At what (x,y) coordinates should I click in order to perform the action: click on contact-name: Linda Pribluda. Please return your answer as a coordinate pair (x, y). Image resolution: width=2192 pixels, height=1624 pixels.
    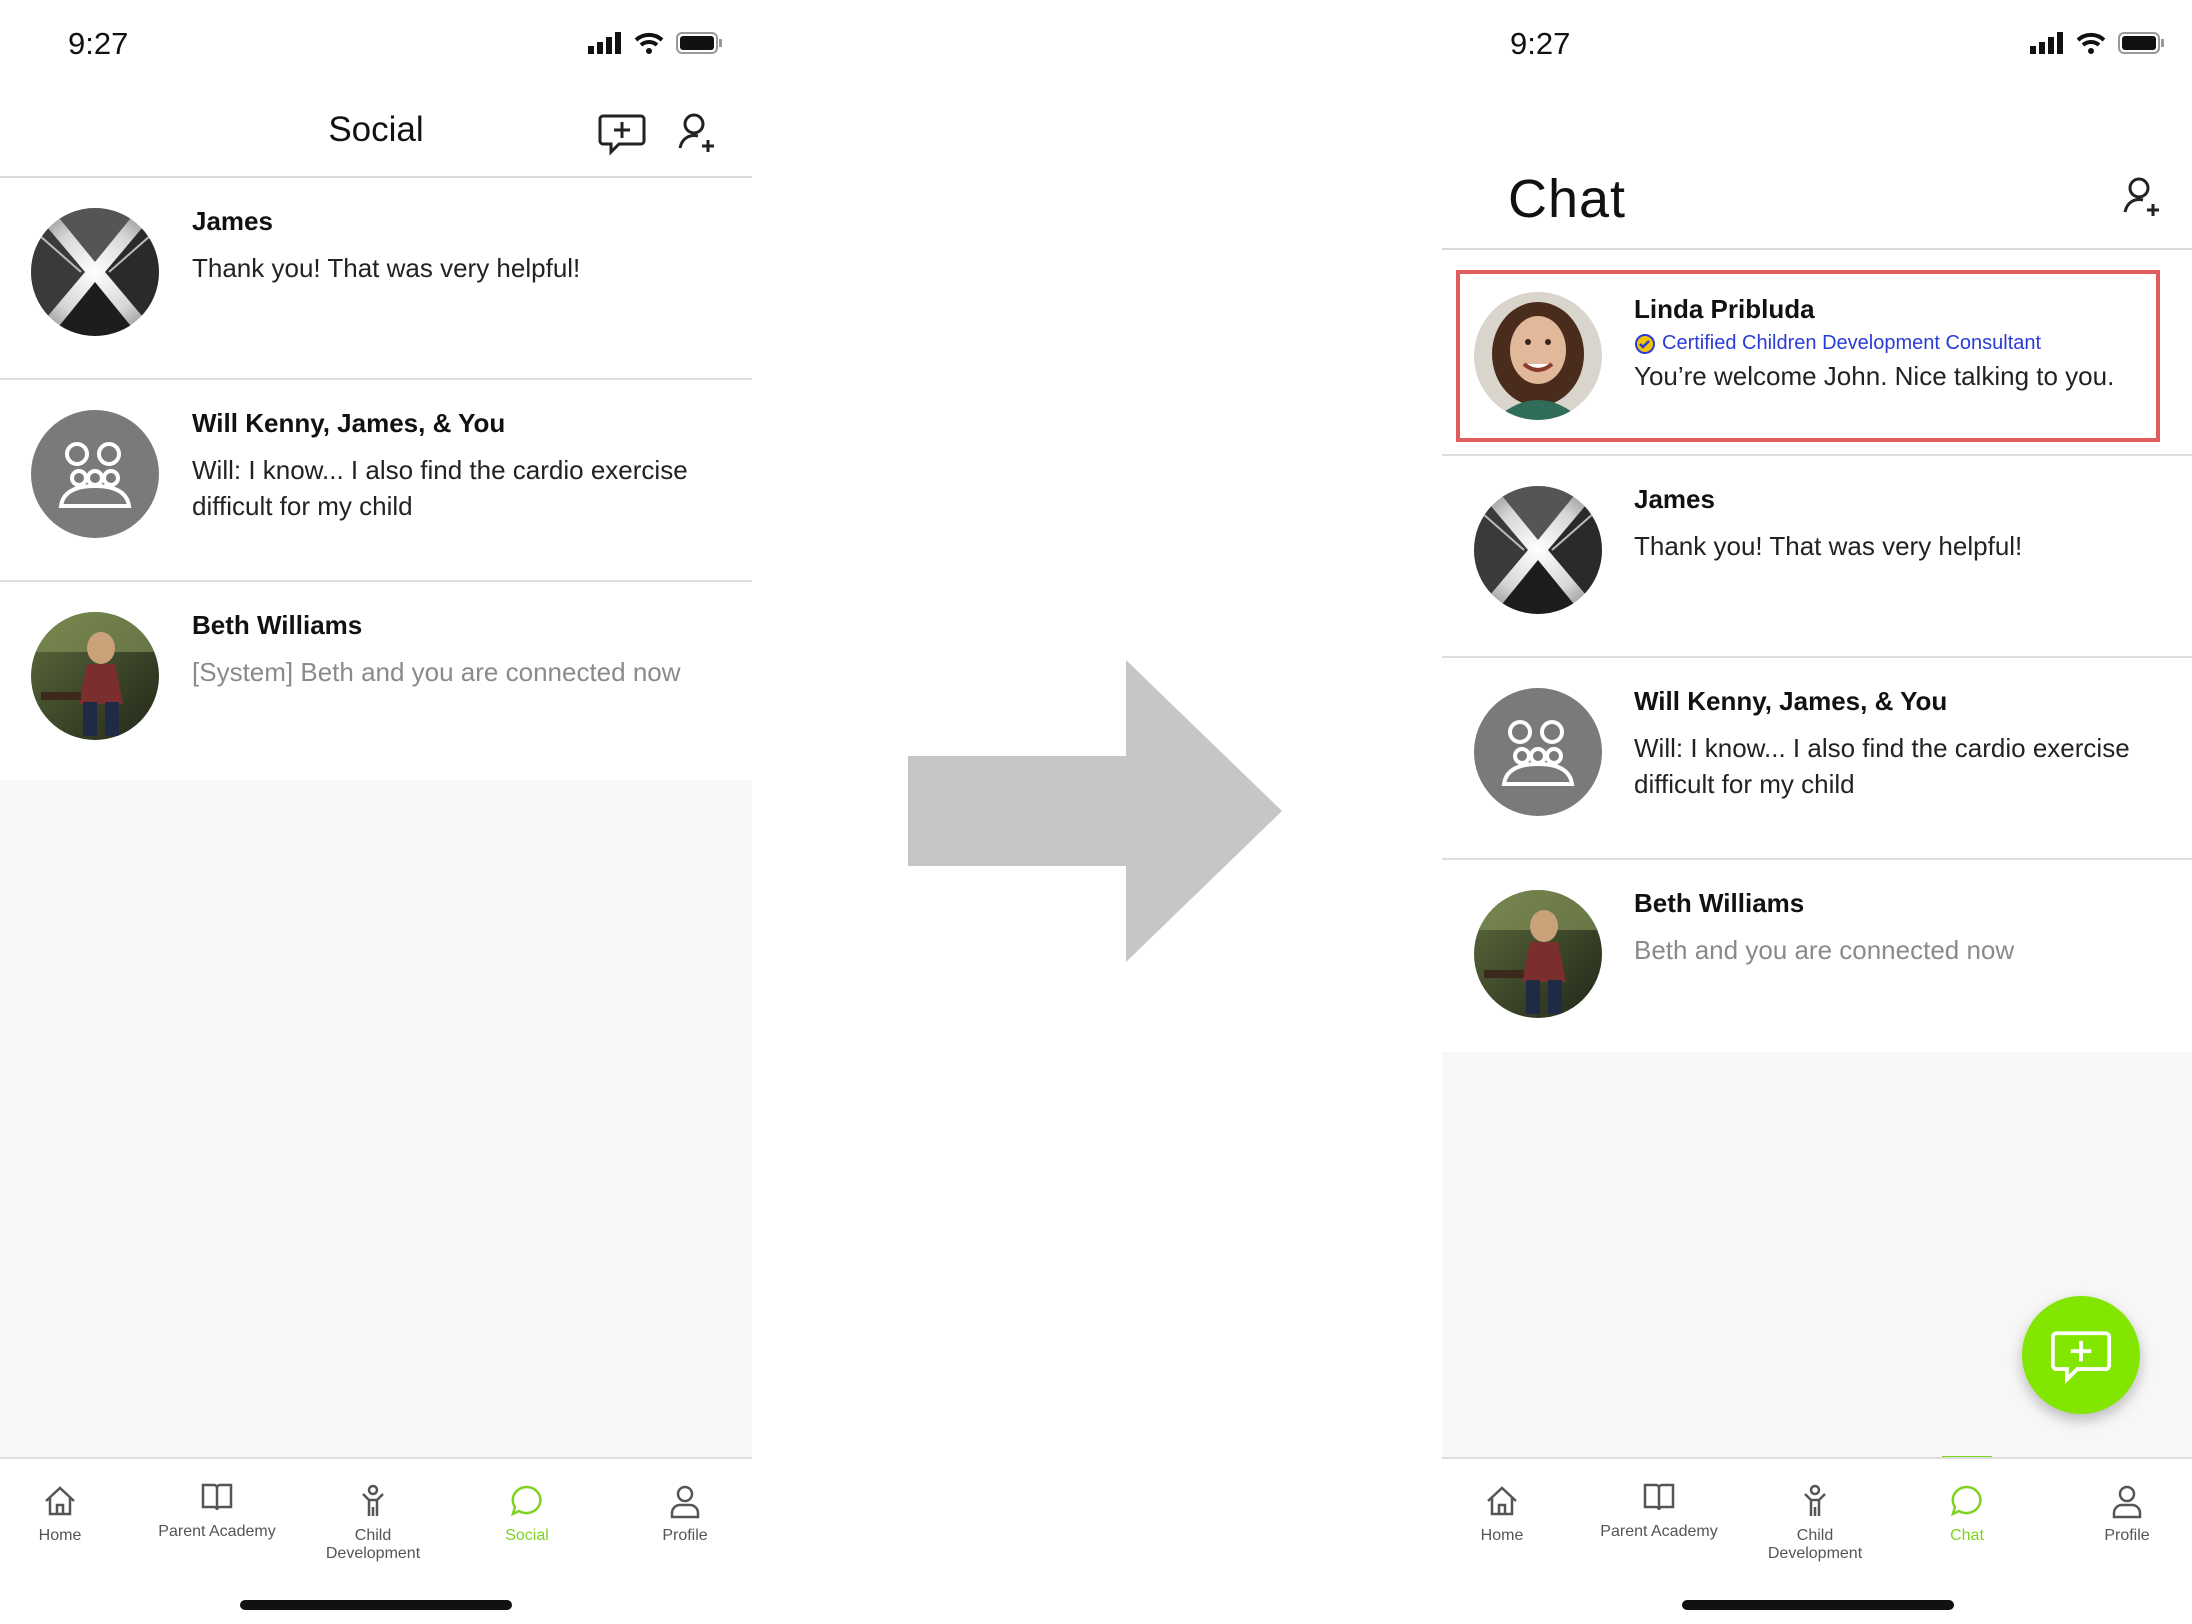
    Looking at the image, I should click on (1724, 309).